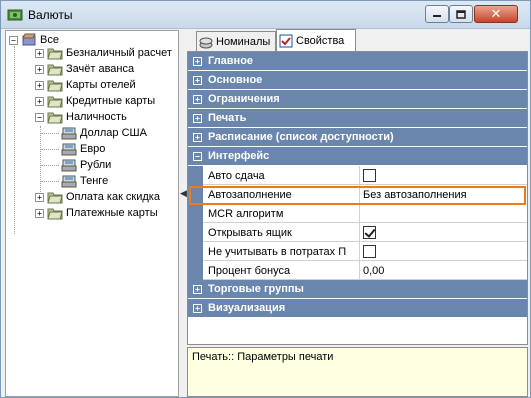 The height and width of the screenshot is (398, 531). Describe the element at coordinates (183, 193) in the screenshot. I see `collapse-left-icon: ◀` at that location.